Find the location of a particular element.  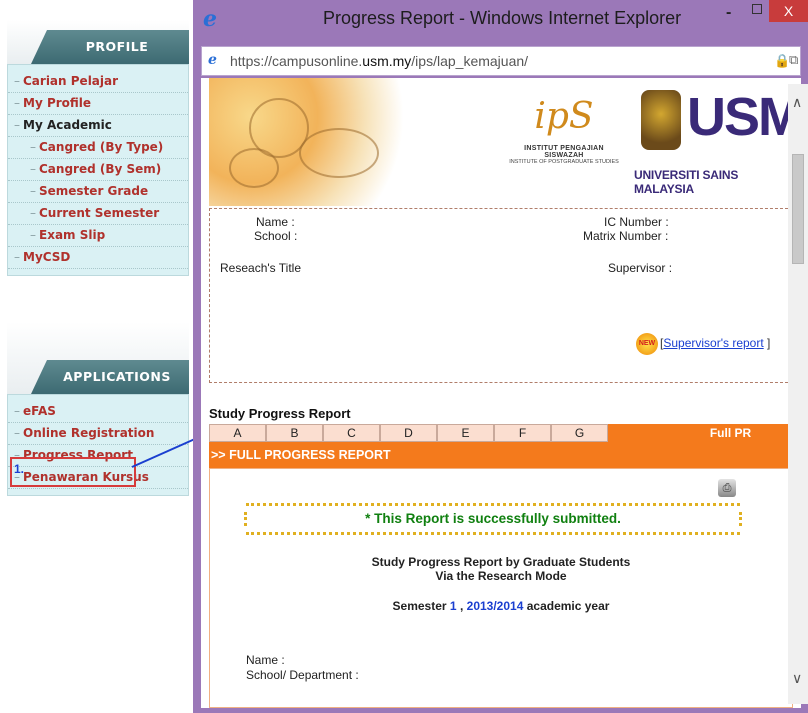

annotation-step-number: 1. is located at coordinates (19, 469).